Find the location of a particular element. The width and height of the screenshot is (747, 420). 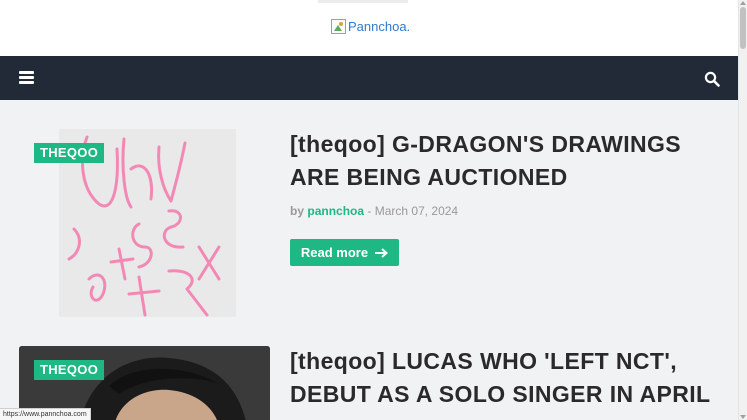

scrollbar-thumb is located at coordinates (743, 28).